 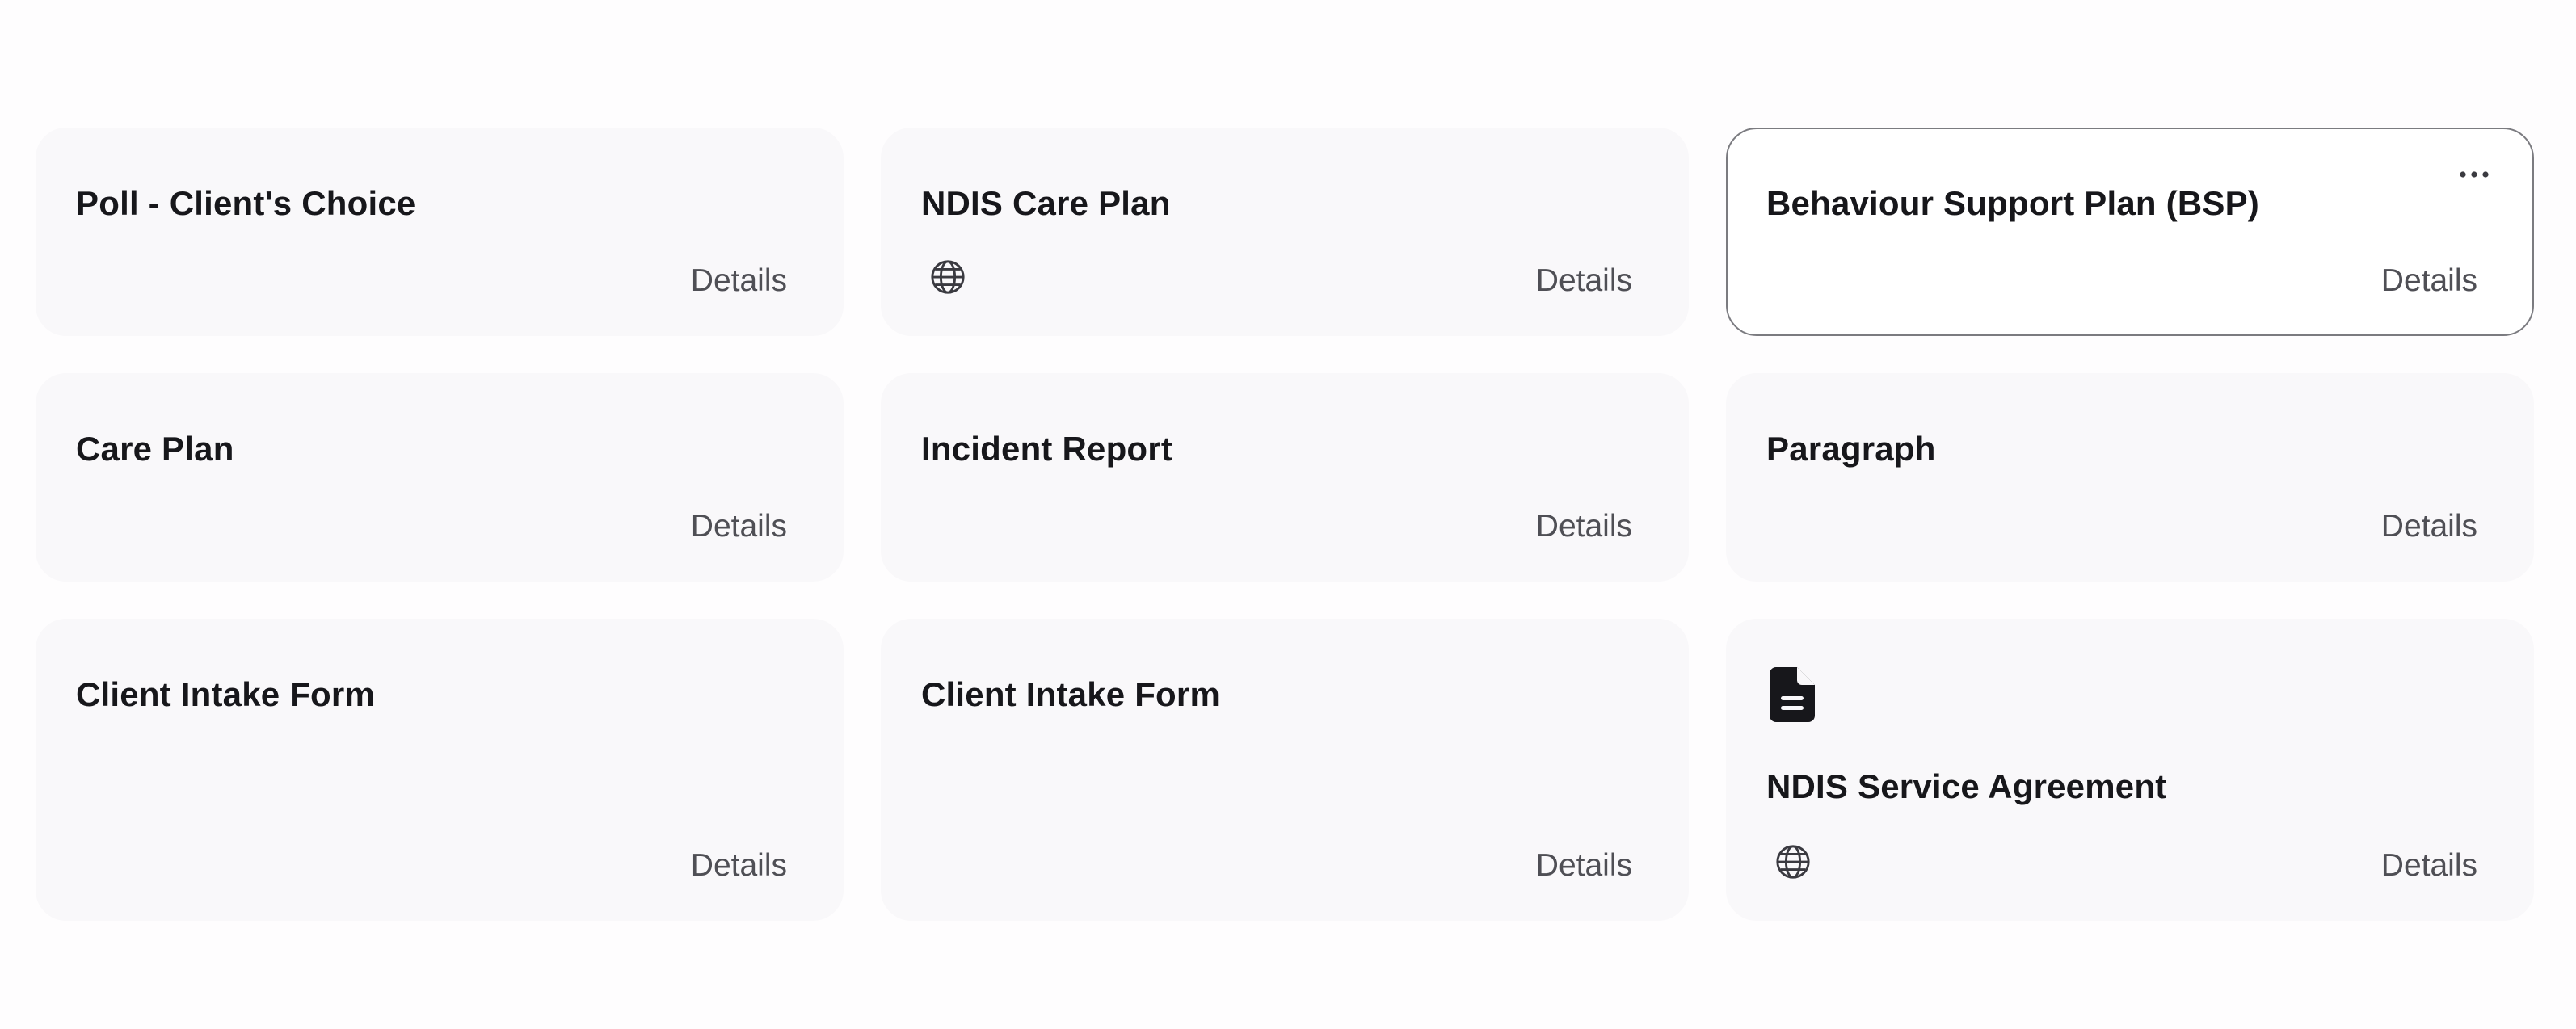 What do you see at coordinates (2130, 478) in the screenshot?
I see `template-card: Paragraph Details` at bounding box center [2130, 478].